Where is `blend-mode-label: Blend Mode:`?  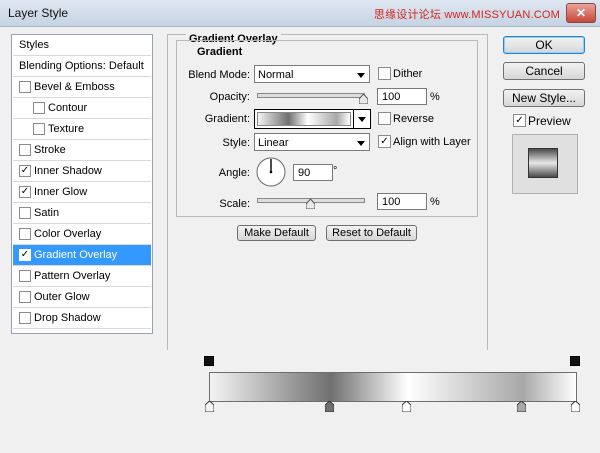
blend-mode-label: Blend Mode: is located at coordinates (219, 75).